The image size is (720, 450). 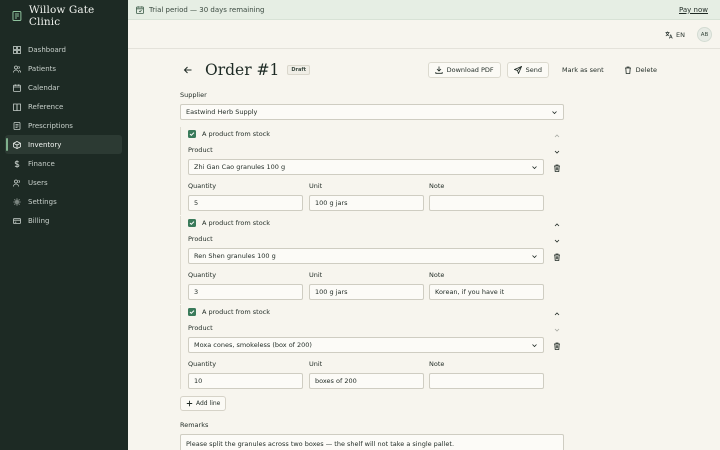 What do you see at coordinates (17, 87) in the screenshot?
I see `calendar-icon` at bounding box center [17, 87].